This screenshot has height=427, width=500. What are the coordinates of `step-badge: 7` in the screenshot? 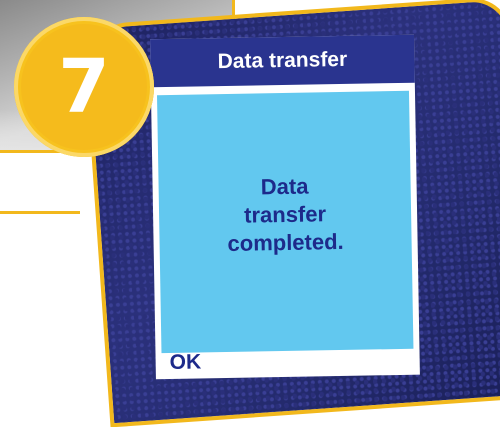 It's located at (84, 87).